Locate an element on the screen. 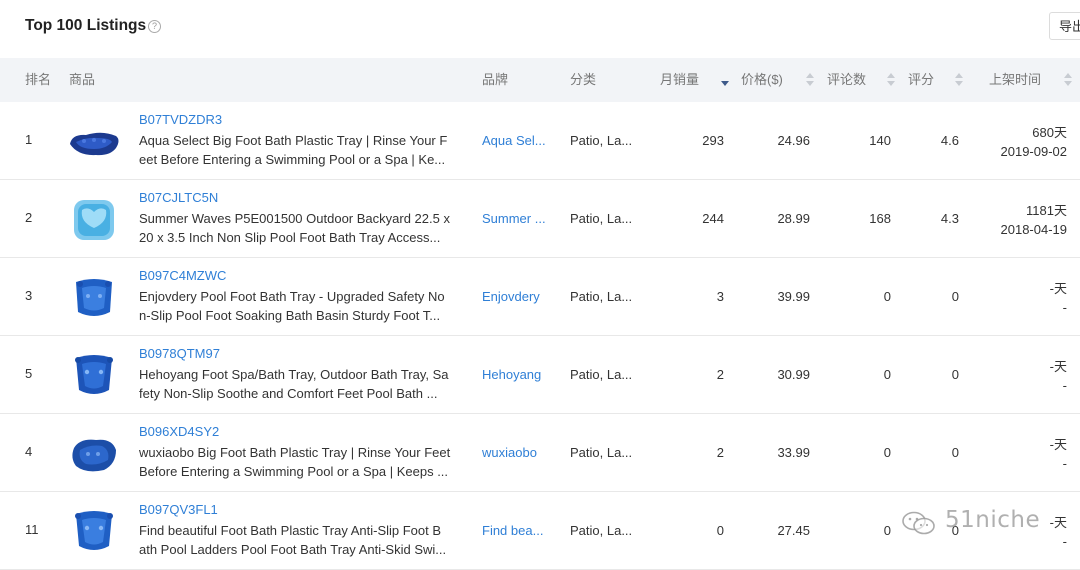 The image size is (1080, 570). column-monthly-sales: 月销量 is located at coordinates (679, 80).